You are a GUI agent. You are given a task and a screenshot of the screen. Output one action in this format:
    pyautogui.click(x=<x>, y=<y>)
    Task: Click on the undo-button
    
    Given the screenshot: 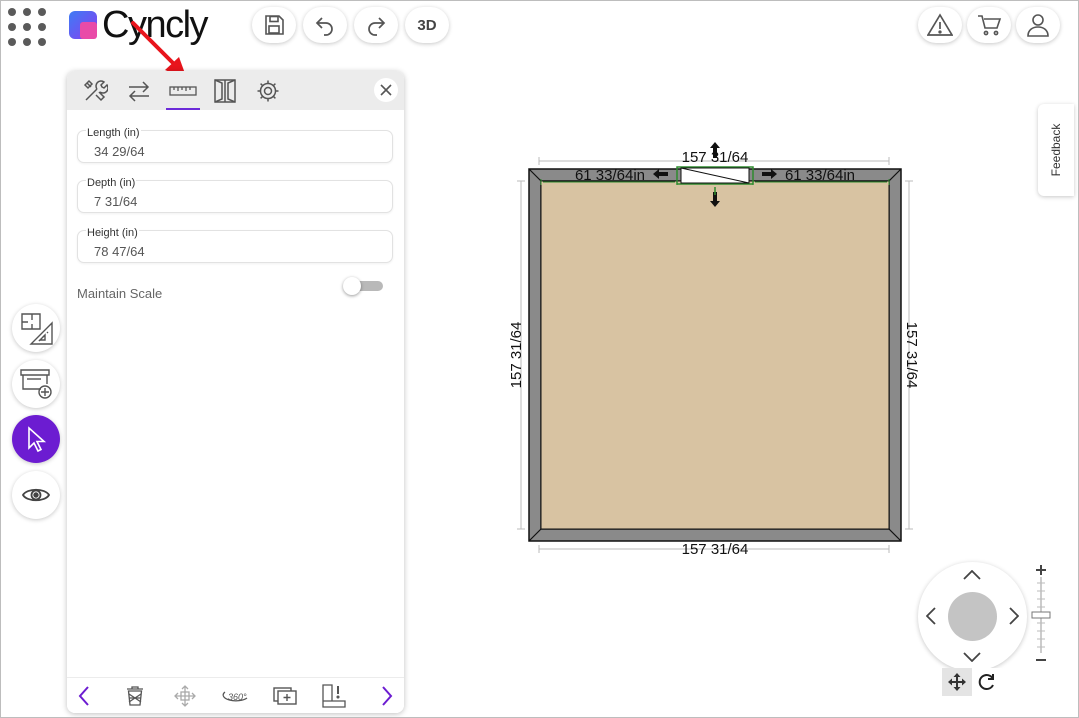 What is the action you would take?
    pyautogui.click(x=325, y=25)
    